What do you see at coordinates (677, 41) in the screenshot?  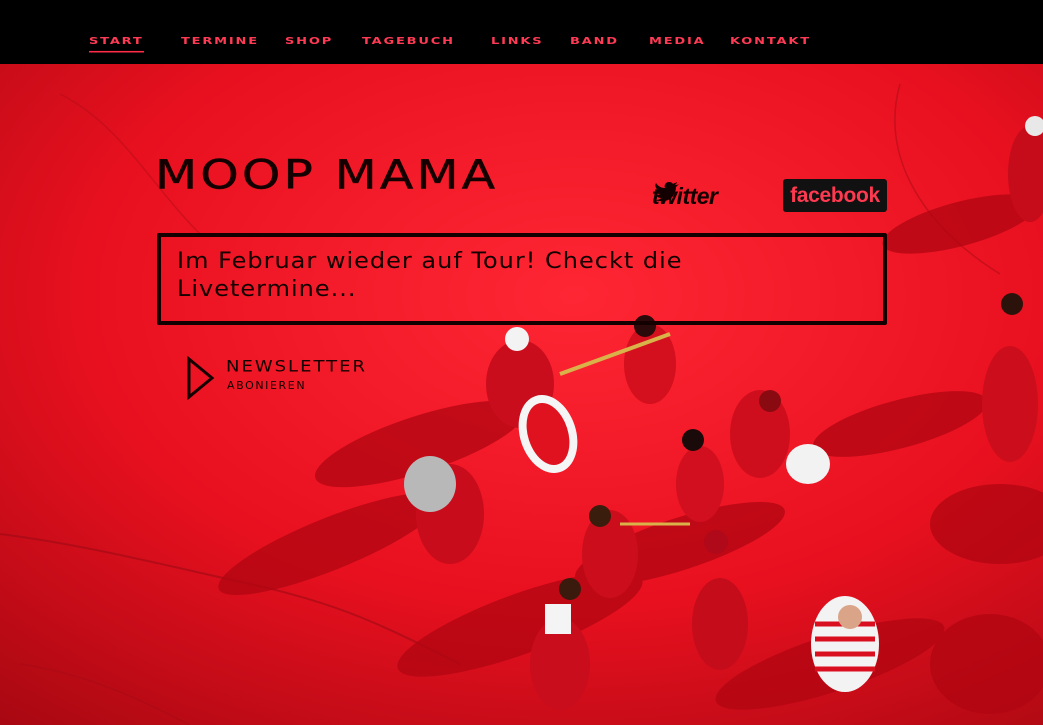 I see `nav-item-media: Media` at bounding box center [677, 41].